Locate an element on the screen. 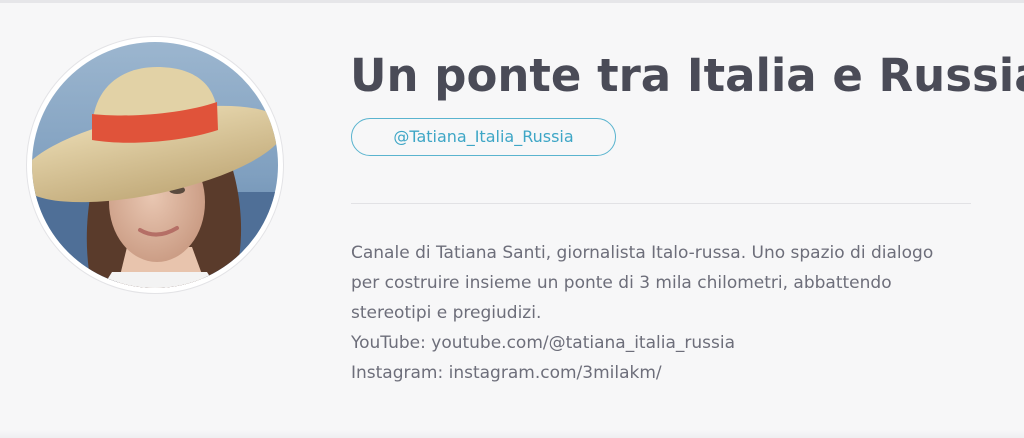 Image resolution: width=1024 pixels, height=438 pixels. instagram-link-line: Instagram: instagram.com/3milakm/ is located at coordinates (506, 373).